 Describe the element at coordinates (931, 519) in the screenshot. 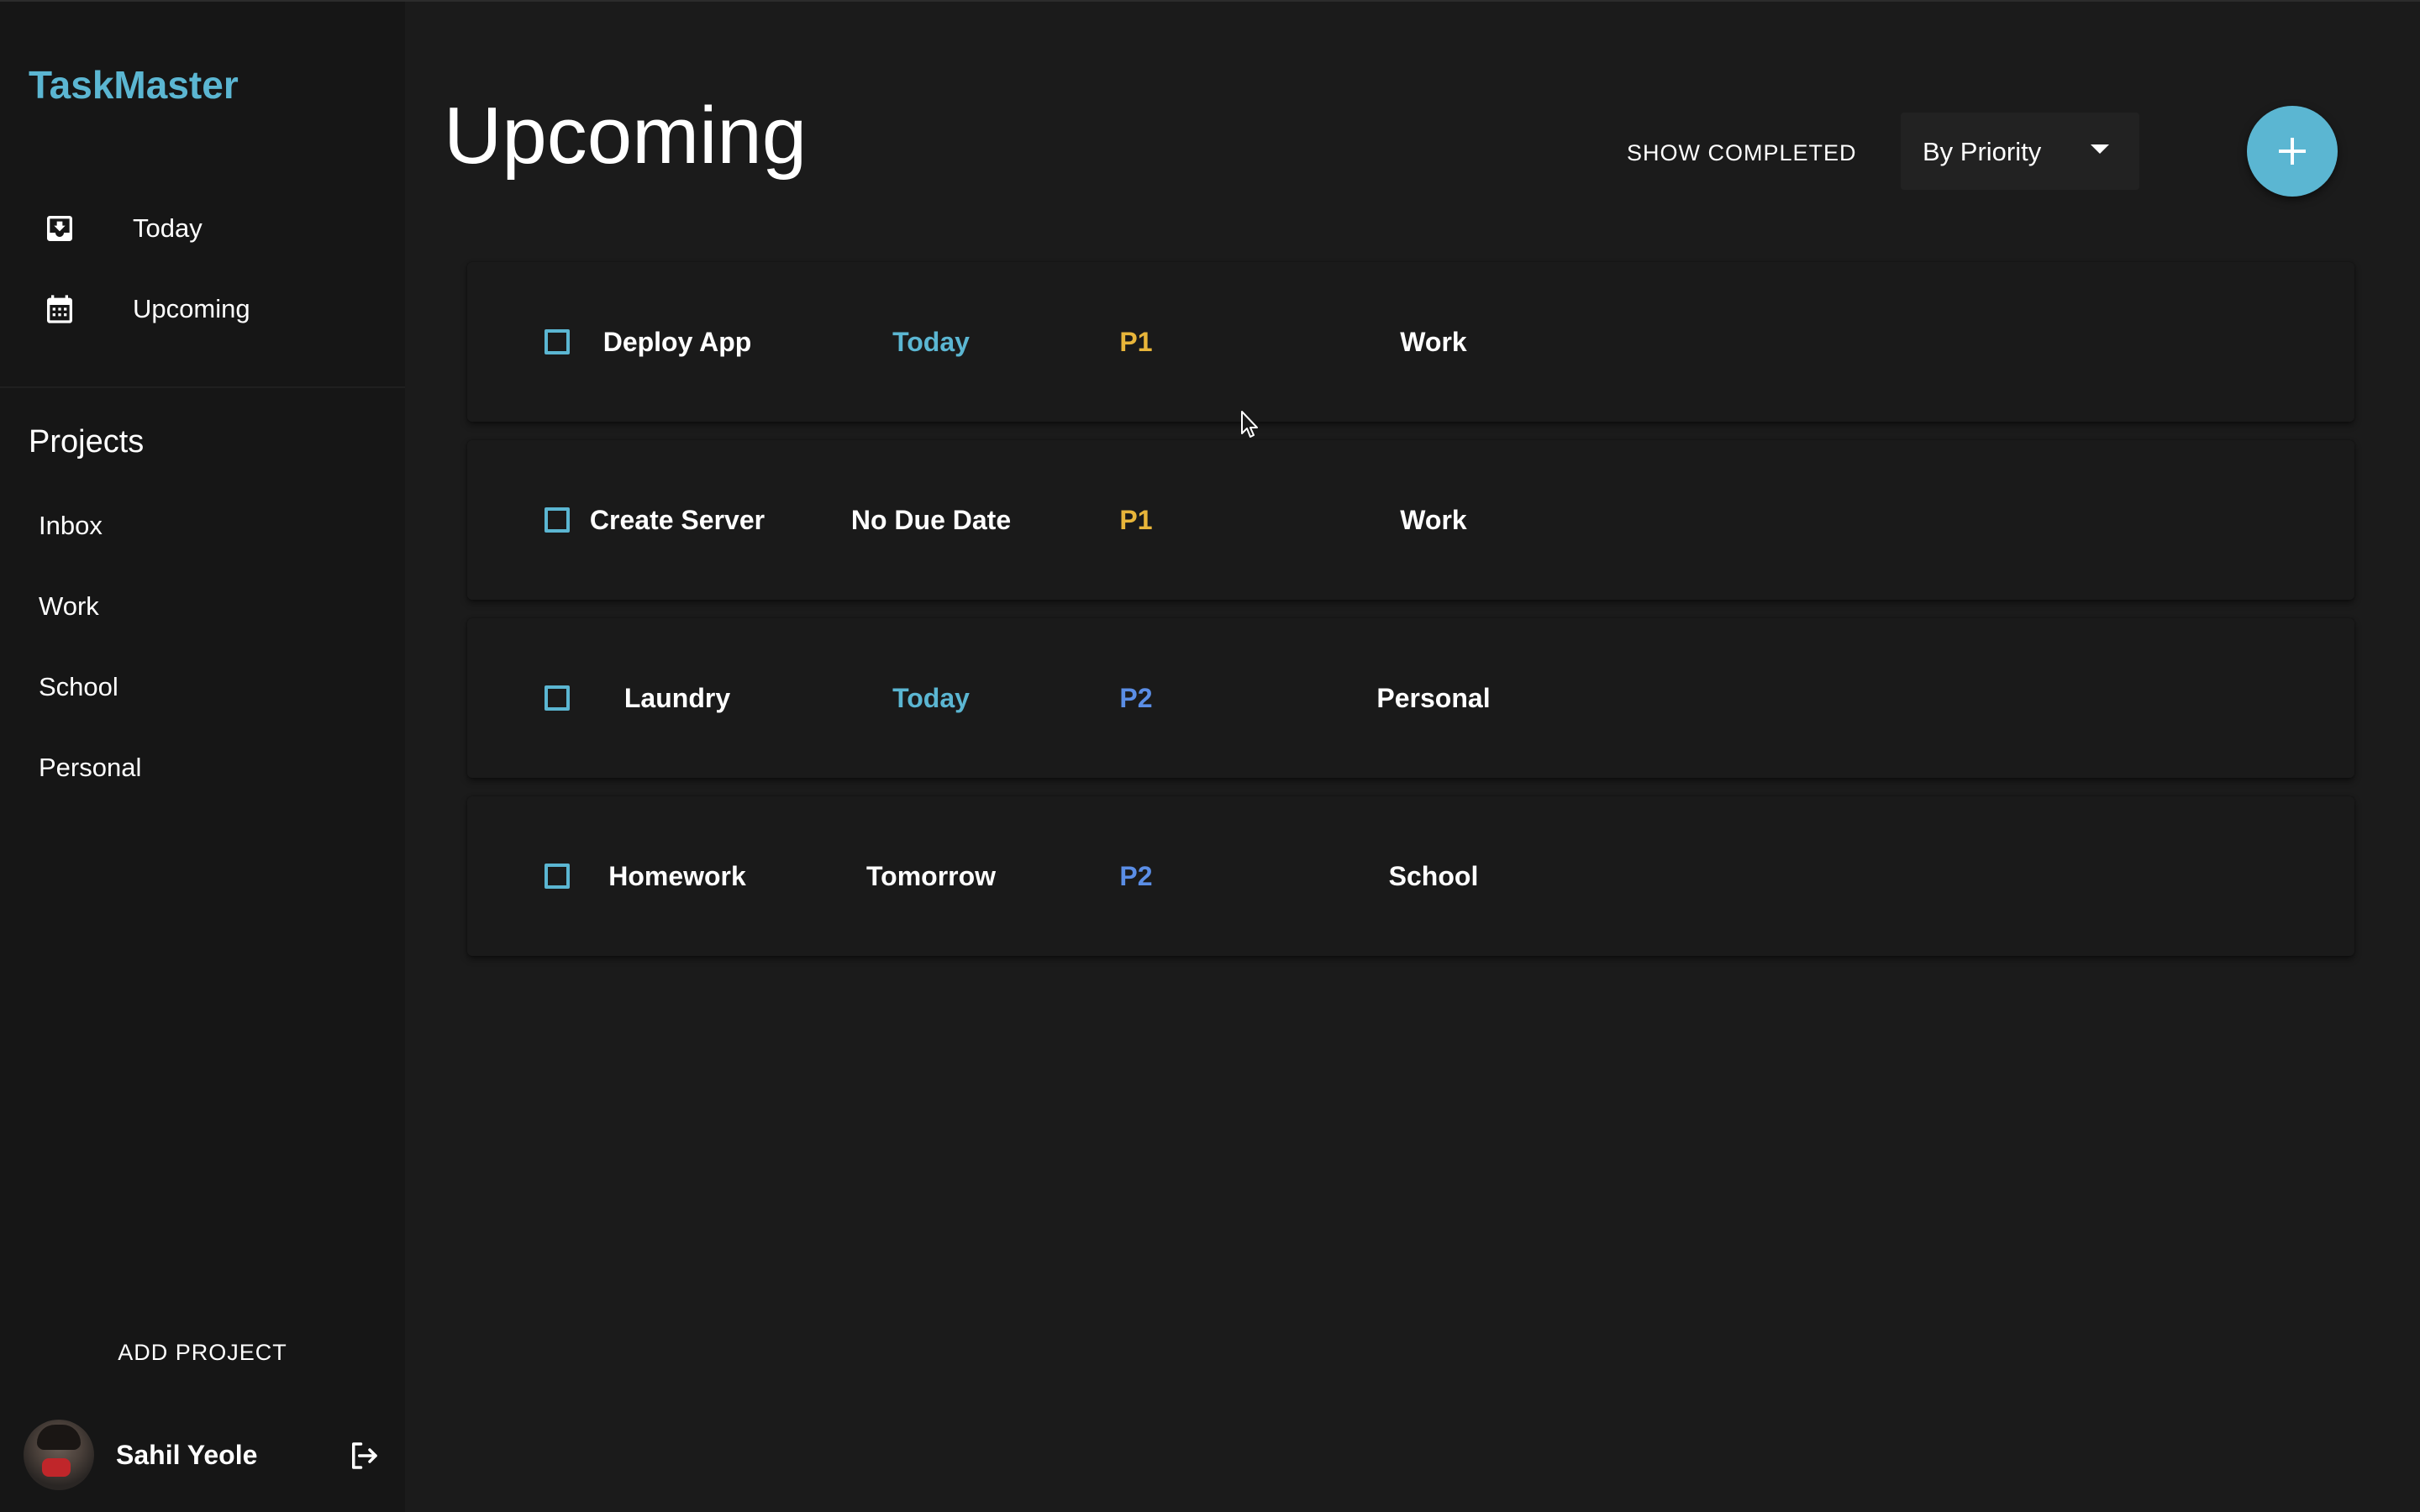

I see `task-due: No Due Date` at that location.